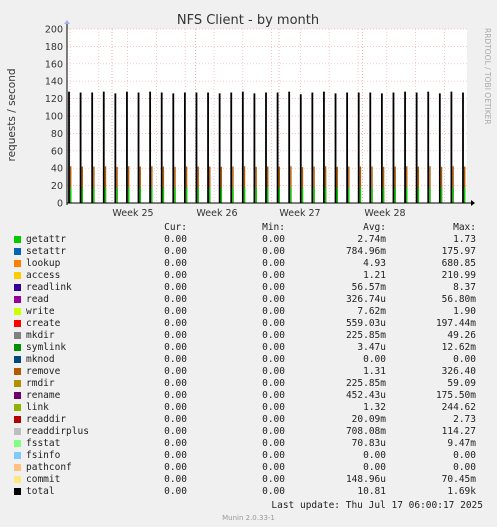  Describe the element at coordinates (216, 213) in the screenshot. I see `x-tick-label: Week 26` at that location.